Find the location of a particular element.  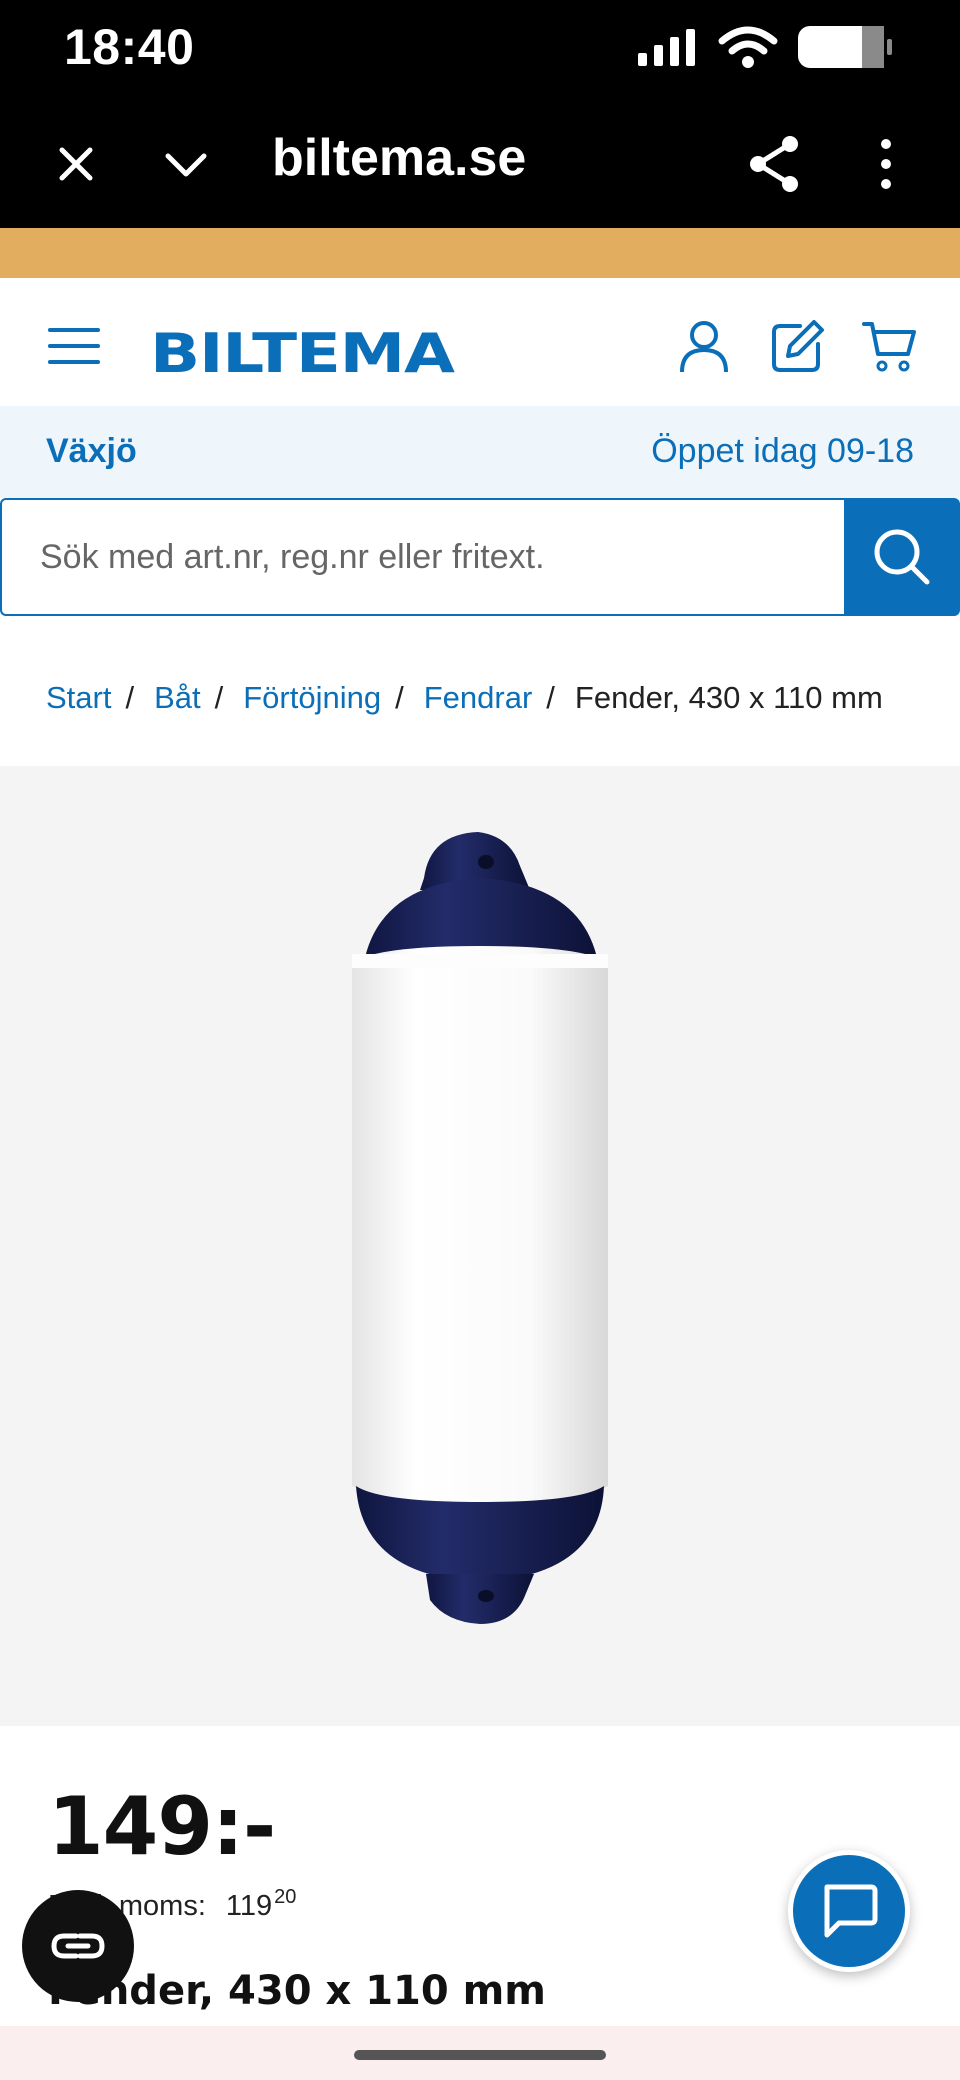

product-price: 149:- is located at coordinates (162, 1826).